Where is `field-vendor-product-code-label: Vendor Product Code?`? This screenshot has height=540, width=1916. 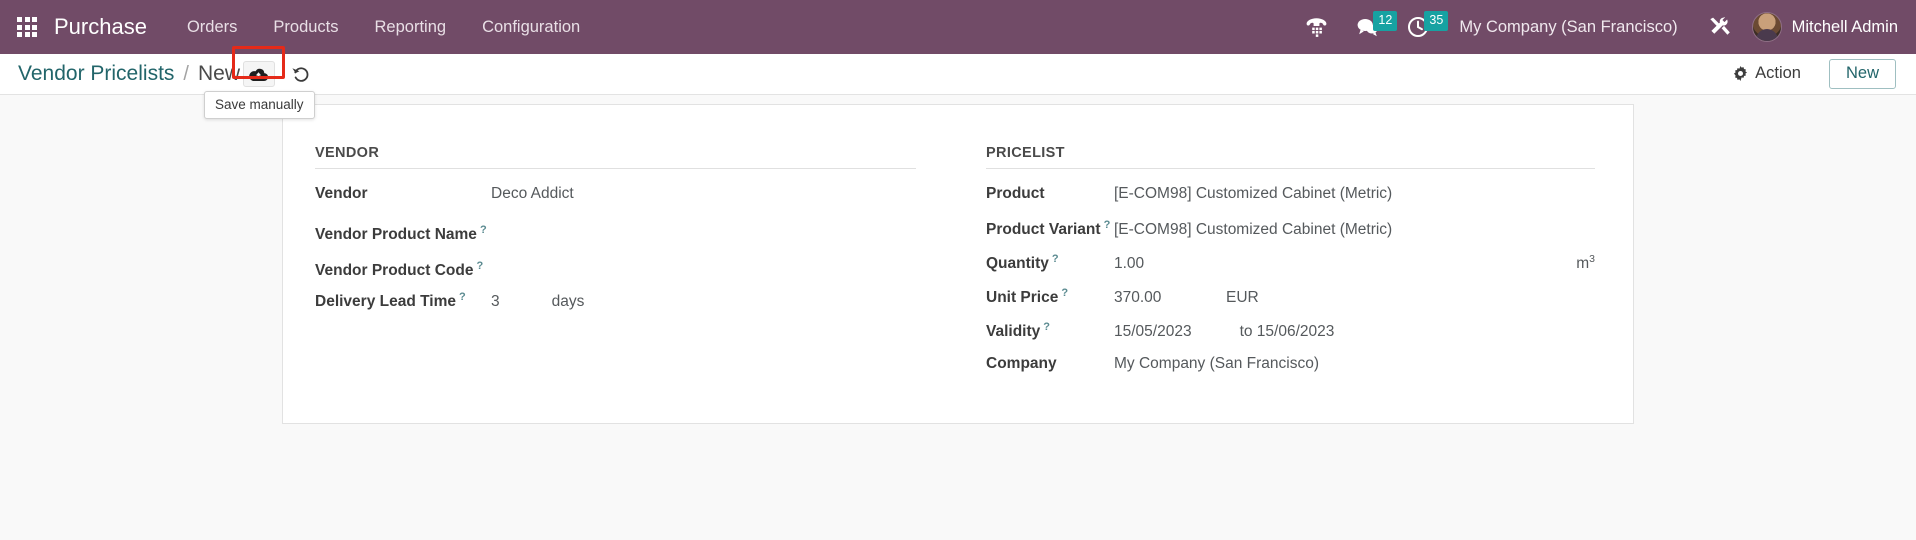 field-vendor-product-code-label: Vendor Product Code? is located at coordinates (403, 270).